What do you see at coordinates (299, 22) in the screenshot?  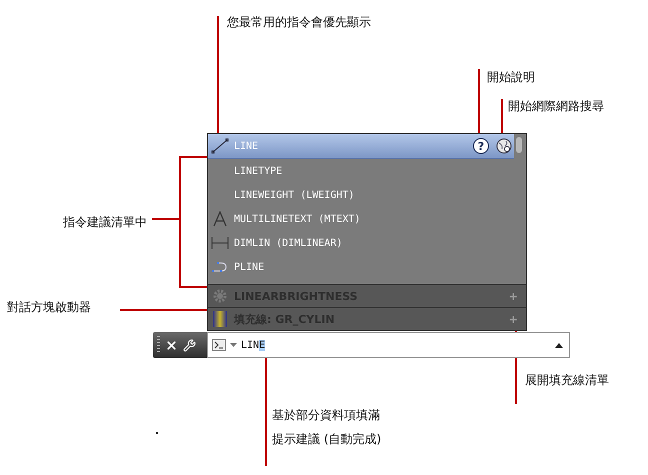 I see `callout-label: 您最常用的指令會優先顯示` at bounding box center [299, 22].